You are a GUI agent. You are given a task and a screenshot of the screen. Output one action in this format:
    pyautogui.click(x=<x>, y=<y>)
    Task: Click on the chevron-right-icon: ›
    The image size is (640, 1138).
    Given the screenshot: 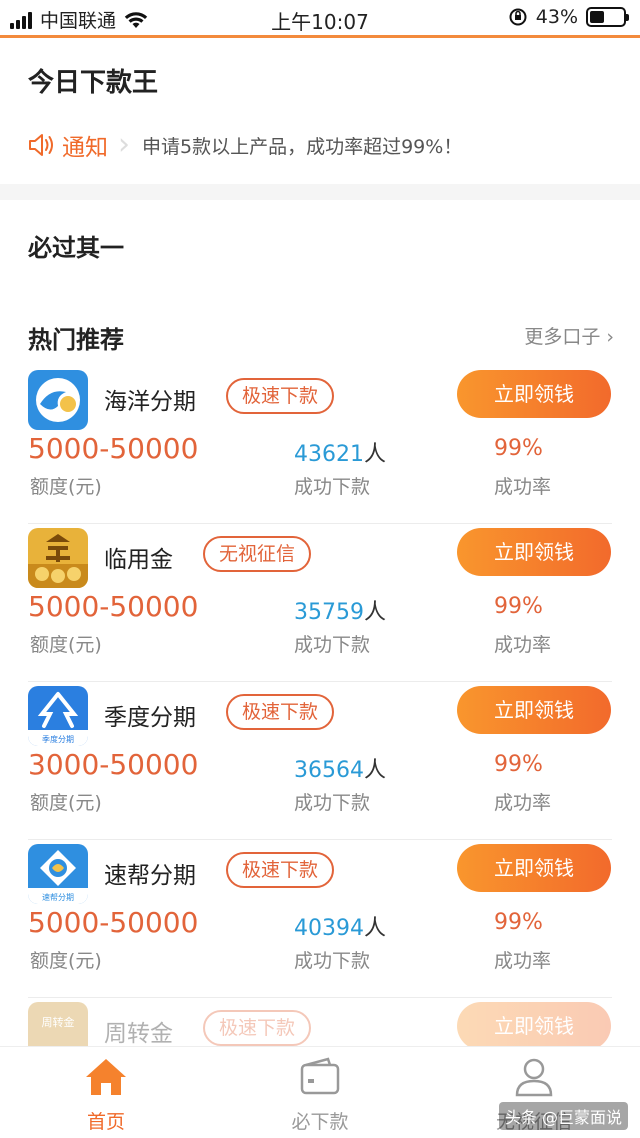 What is the action you would take?
    pyautogui.click(x=124, y=144)
    